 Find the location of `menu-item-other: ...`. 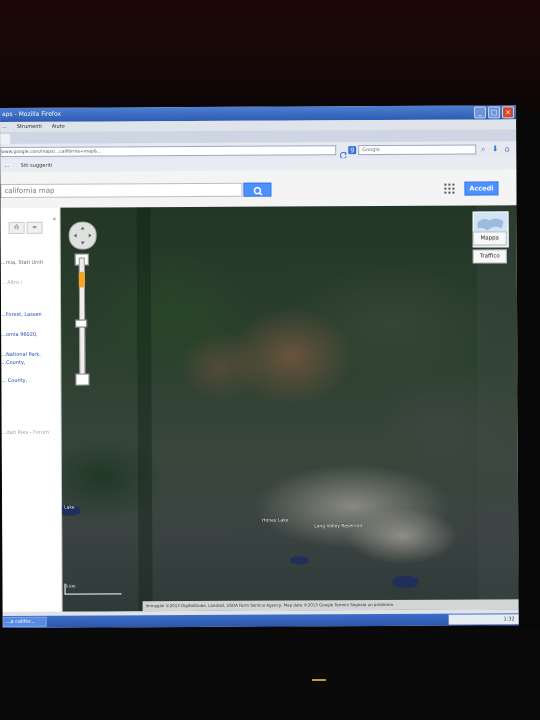

menu-item-other: ... is located at coordinates (4, 127).